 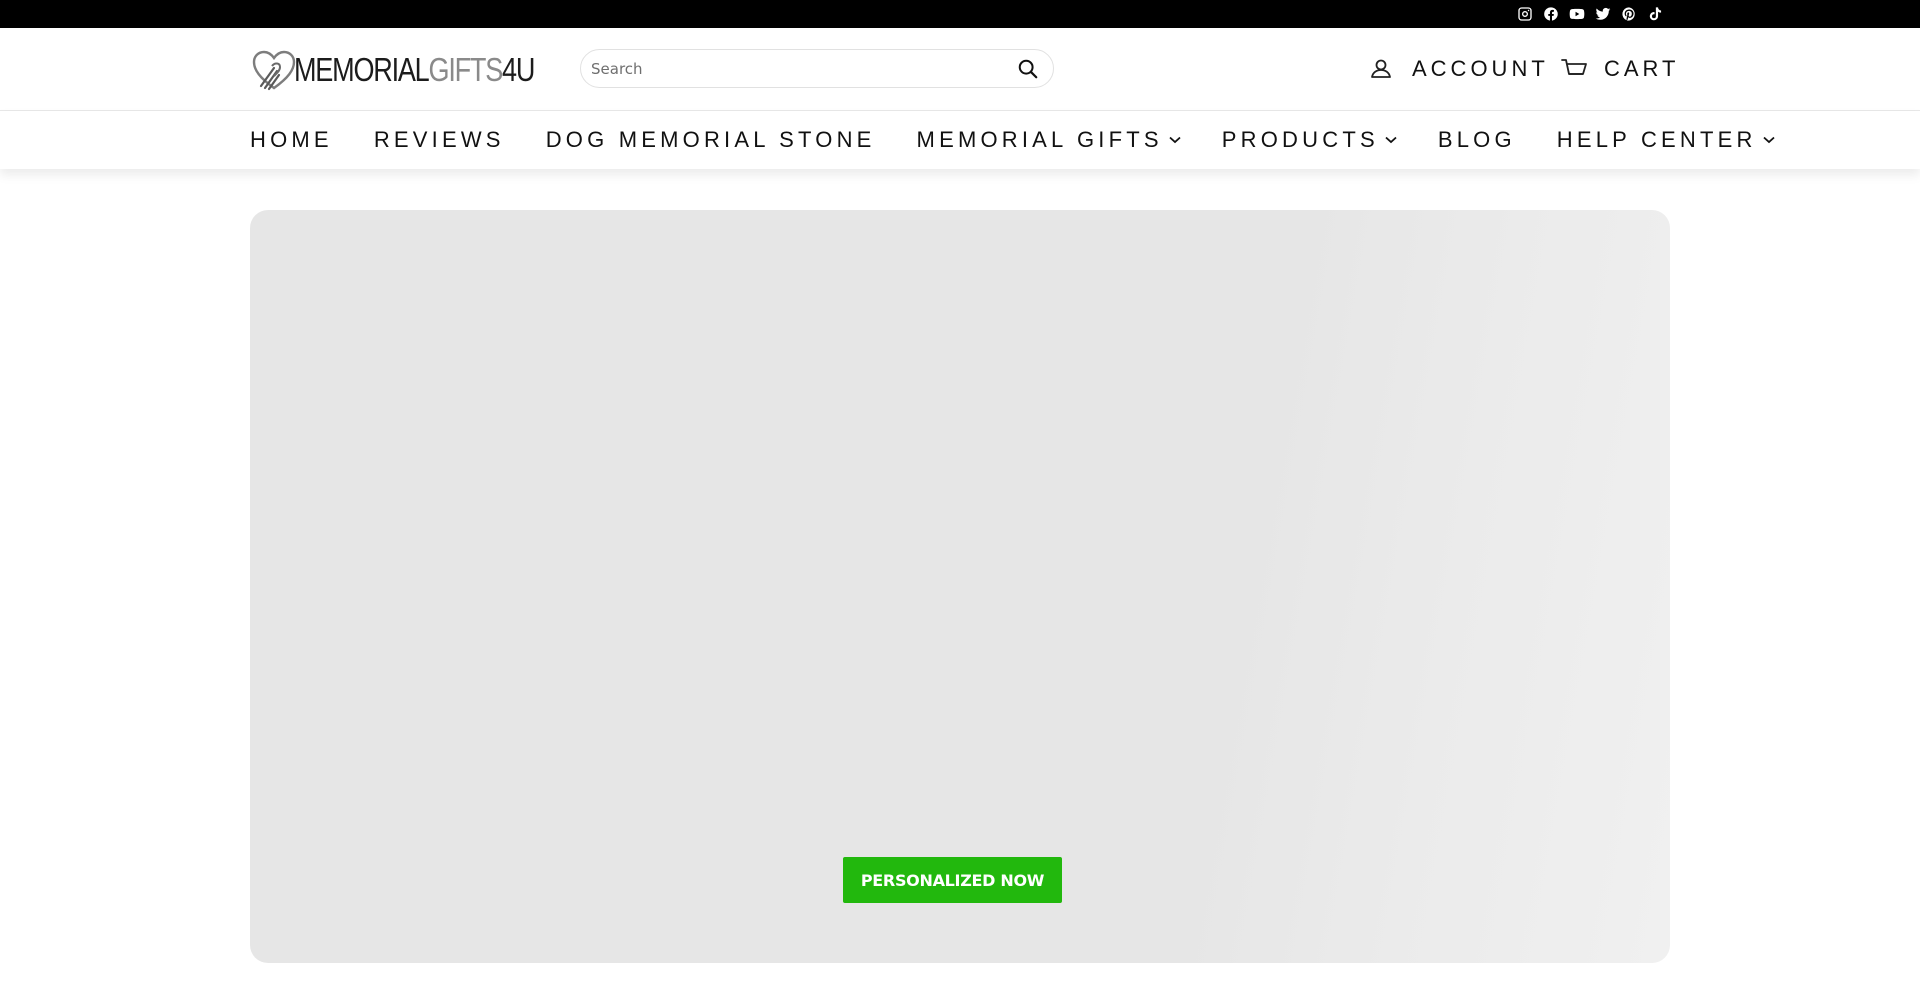 What do you see at coordinates (1551, 14) in the screenshot?
I see `facebook-icon` at bounding box center [1551, 14].